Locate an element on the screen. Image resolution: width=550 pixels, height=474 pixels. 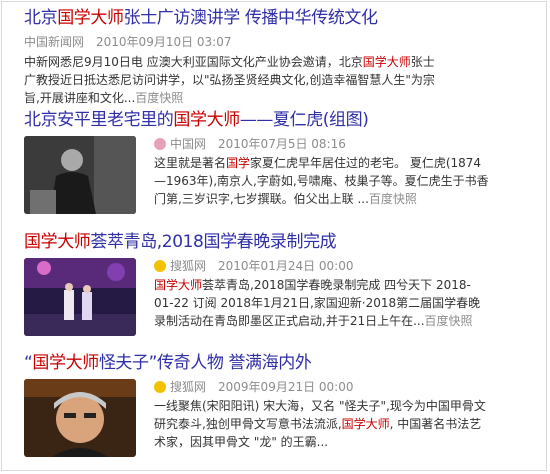
result-meta: 搜狐网 2010年01月24日 00:00 is located at coordinates (322, 266).